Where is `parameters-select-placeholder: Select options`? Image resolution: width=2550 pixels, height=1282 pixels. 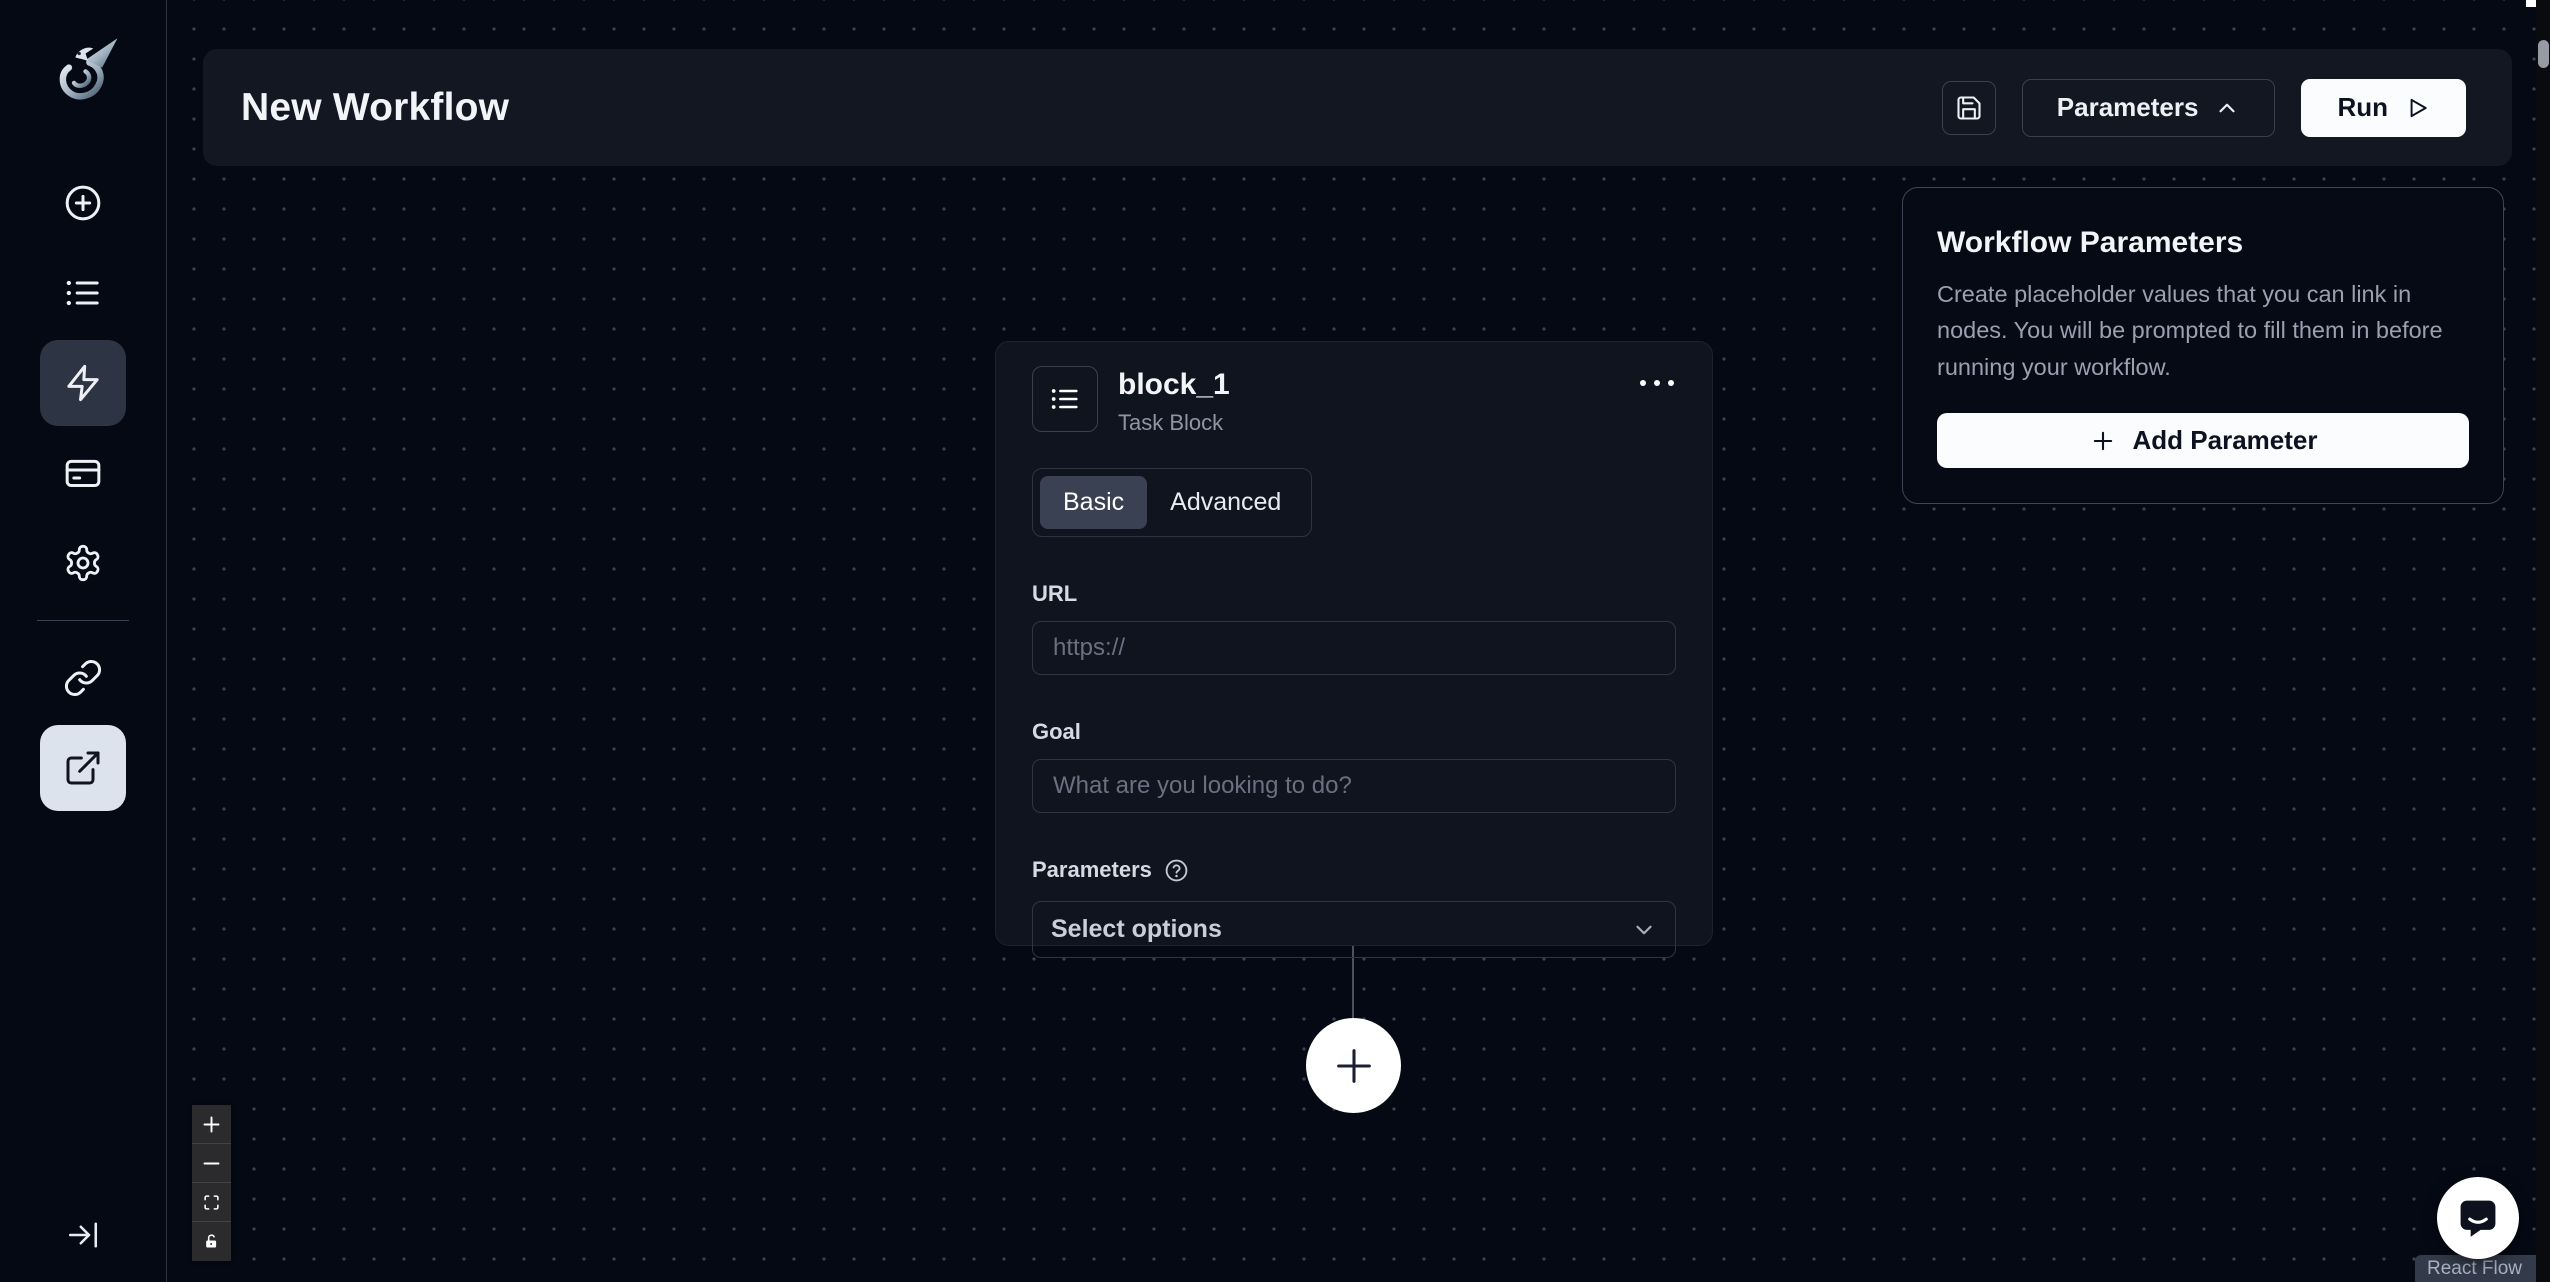 parameters-select-placeholder: Select options is located at coordinates (1136, 929).